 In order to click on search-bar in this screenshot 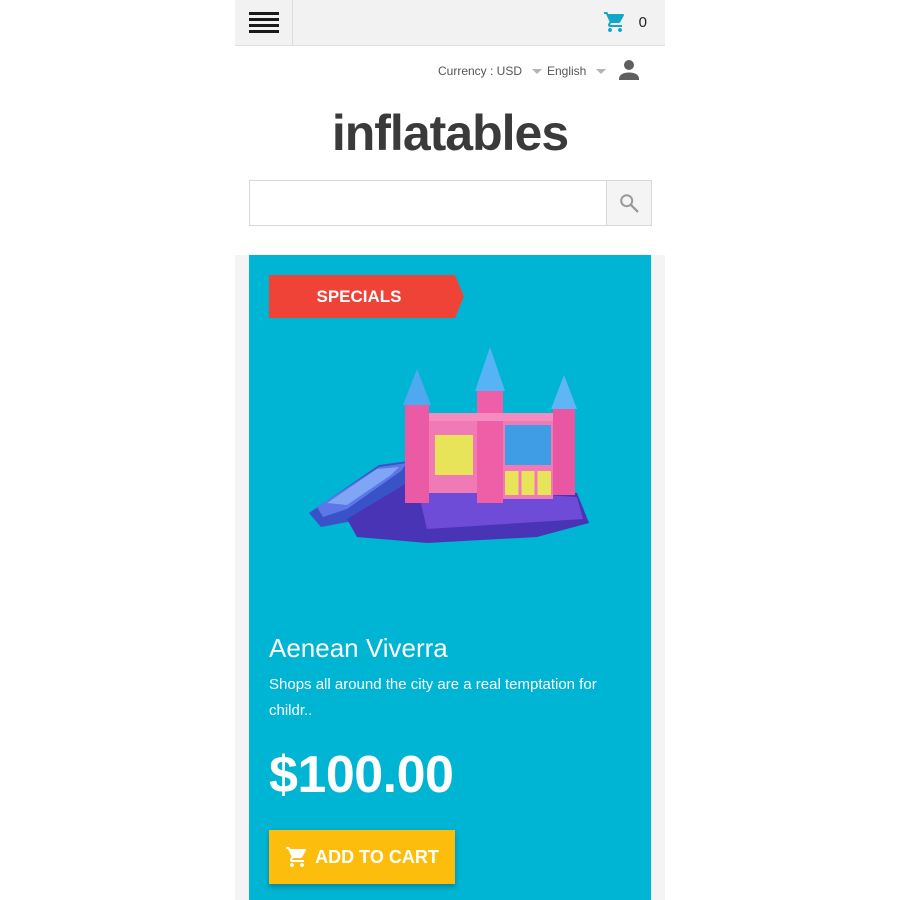, I will do `click(450, 203)`.